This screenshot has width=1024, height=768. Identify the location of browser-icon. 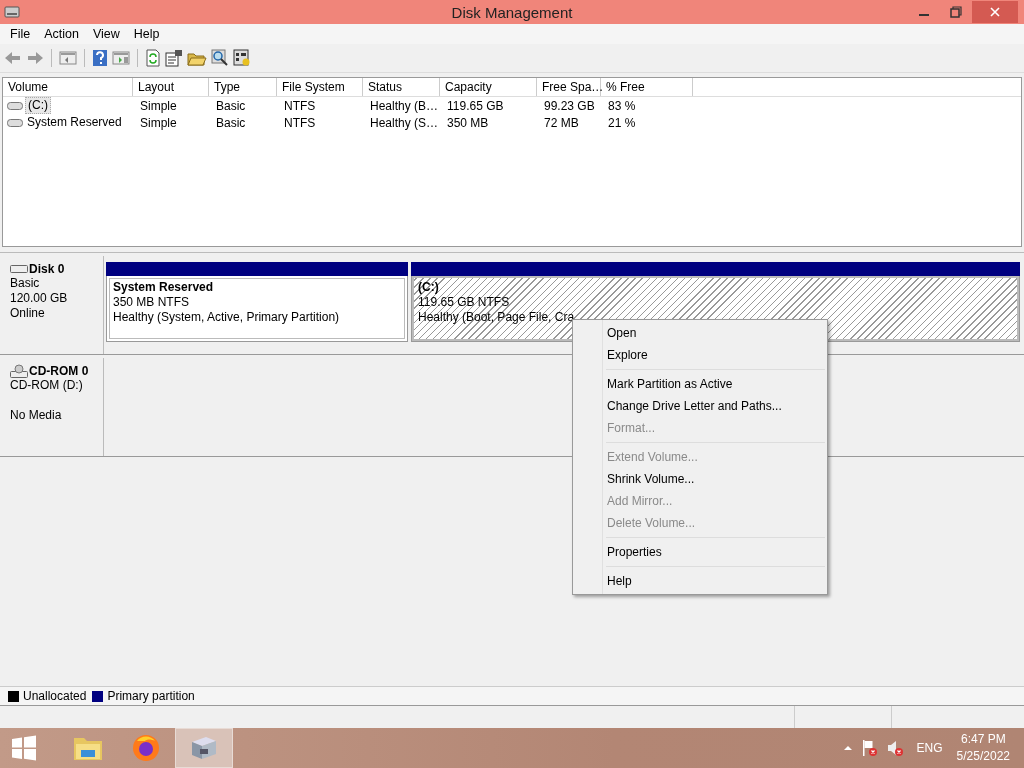
(146, 748).